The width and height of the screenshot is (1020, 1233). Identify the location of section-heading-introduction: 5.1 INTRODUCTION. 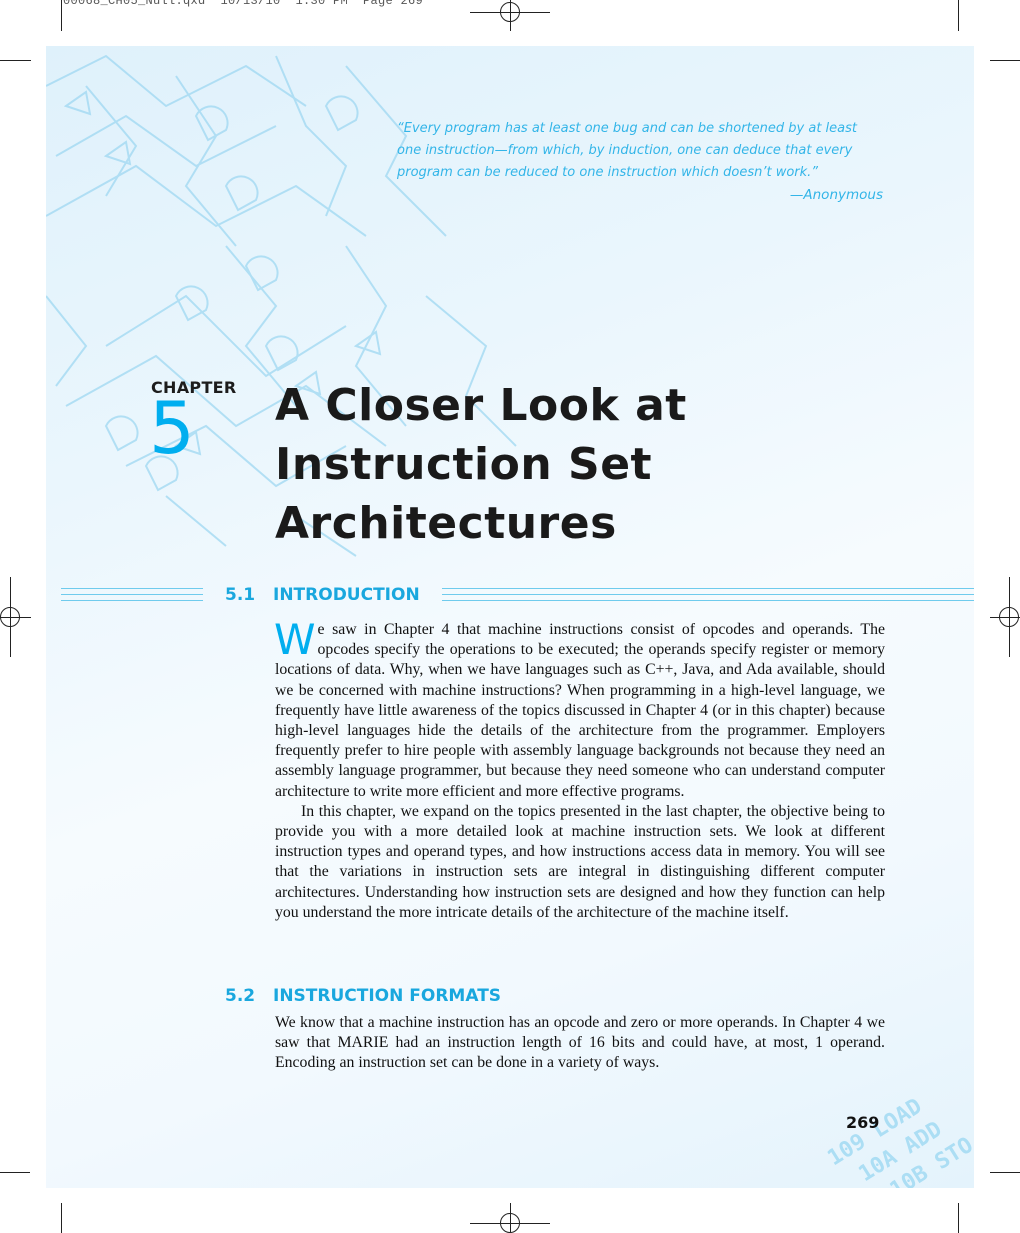
(322, 595).